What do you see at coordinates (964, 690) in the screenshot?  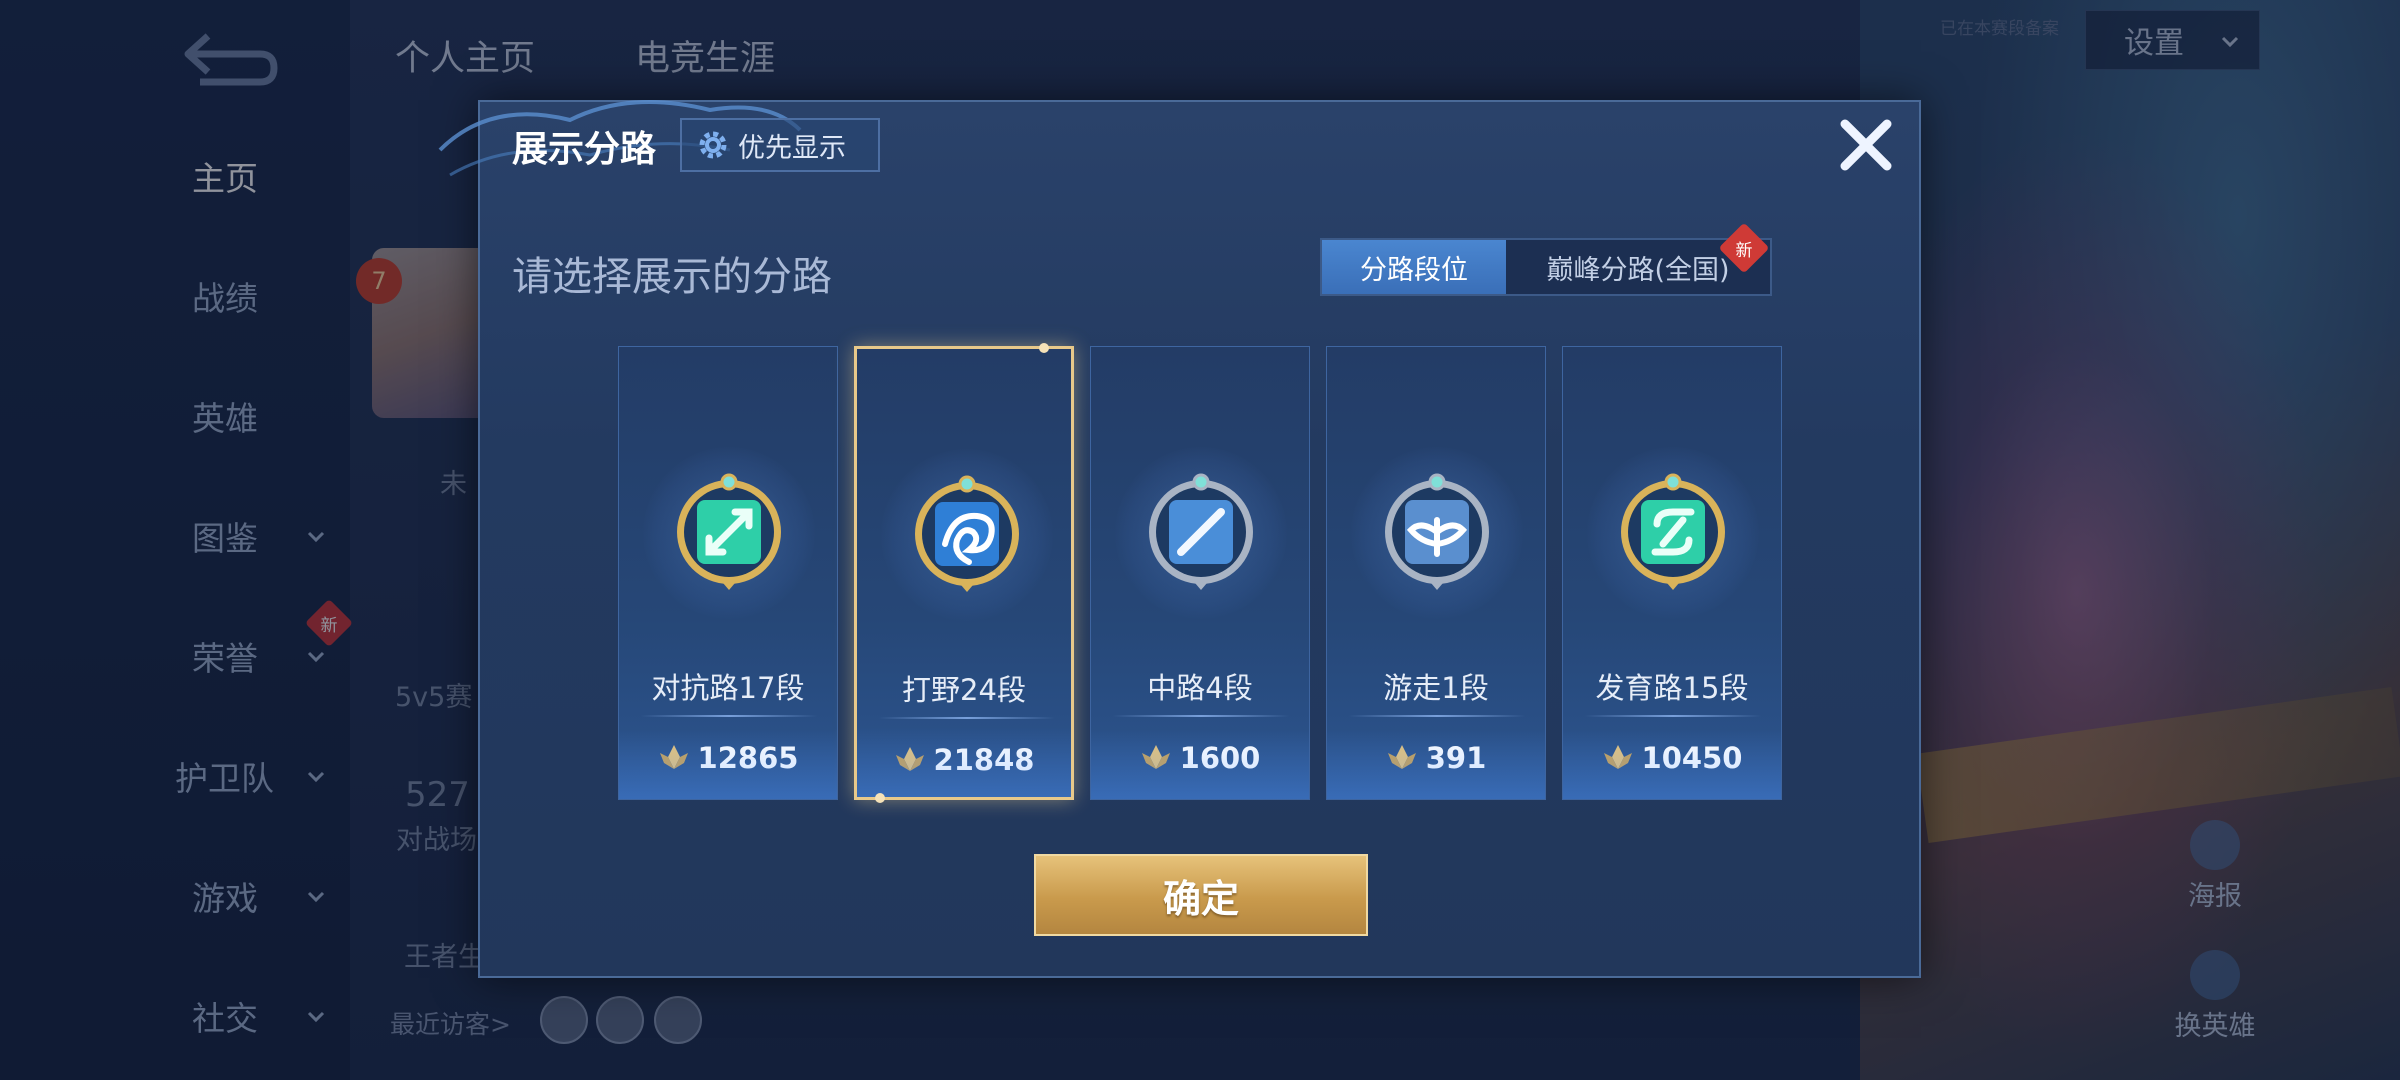 I see `lane-name: 打野24段` at bounding box center [964, 690].